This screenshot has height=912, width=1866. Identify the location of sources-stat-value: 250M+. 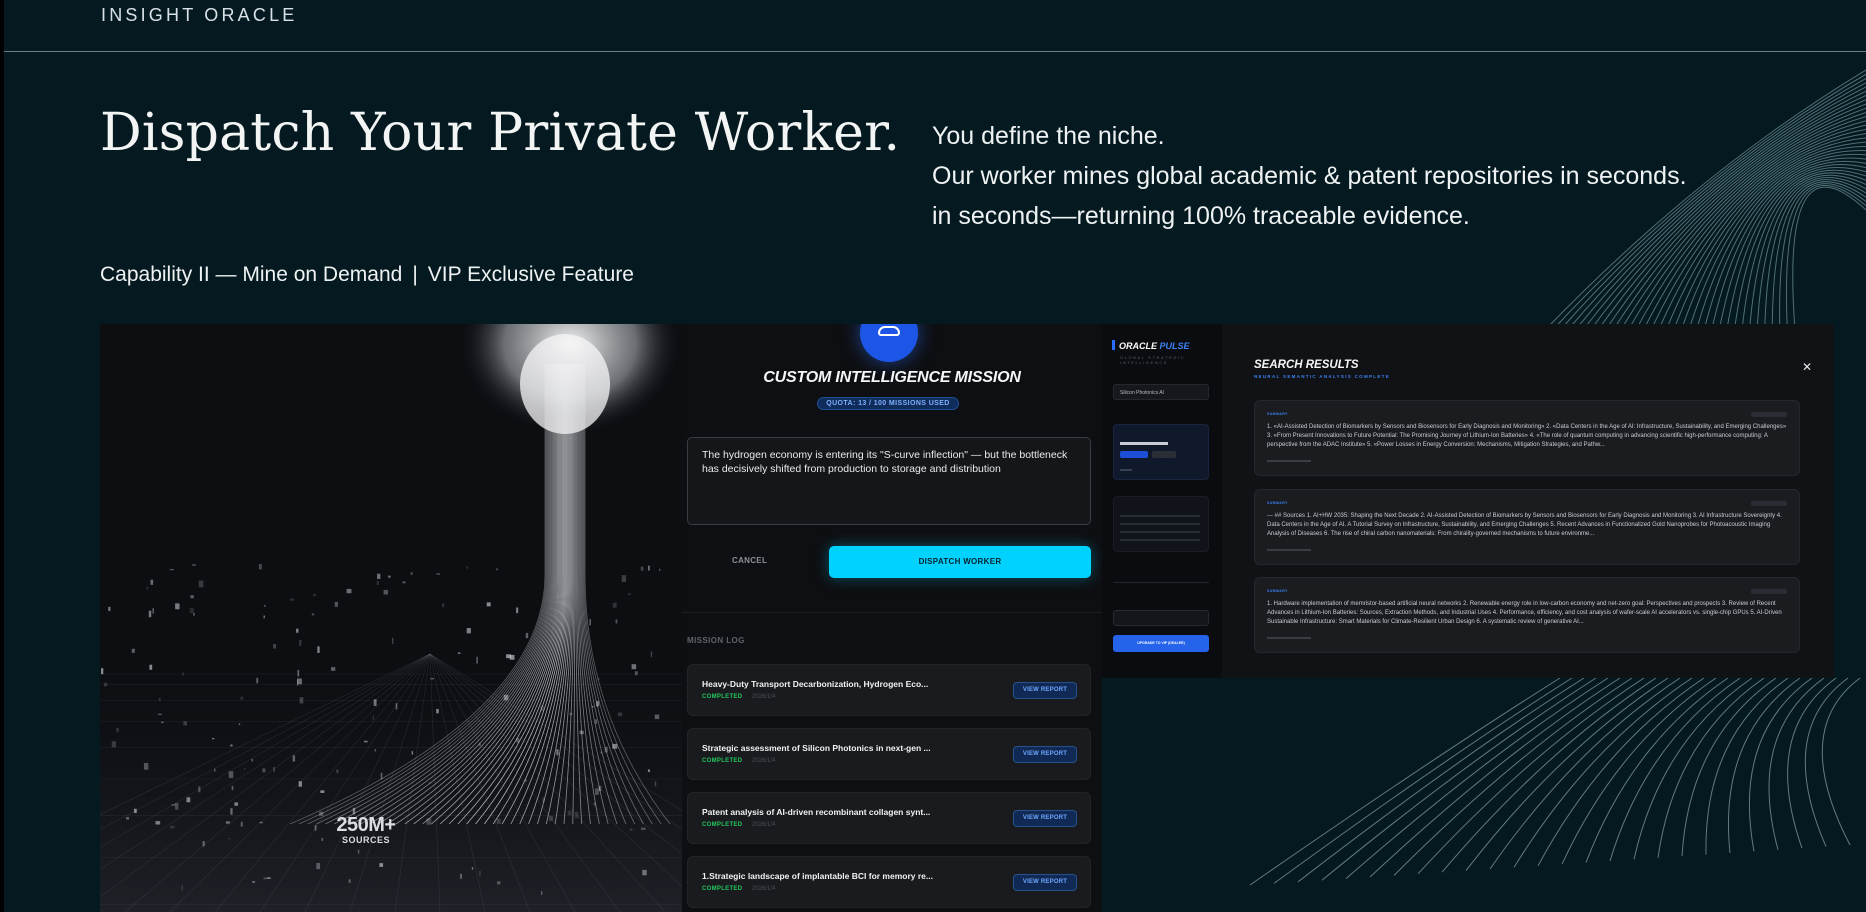
(366, 825).